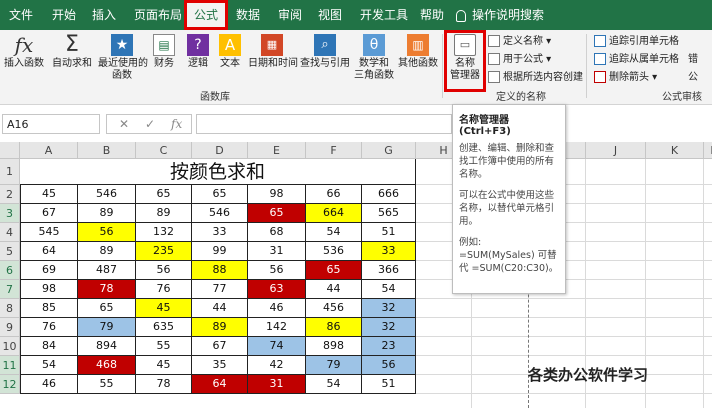 The image size is (712, 408). Describe the element at coordinates (334, 213) in the screenshot. I see `cell-F3: 664` at that location.